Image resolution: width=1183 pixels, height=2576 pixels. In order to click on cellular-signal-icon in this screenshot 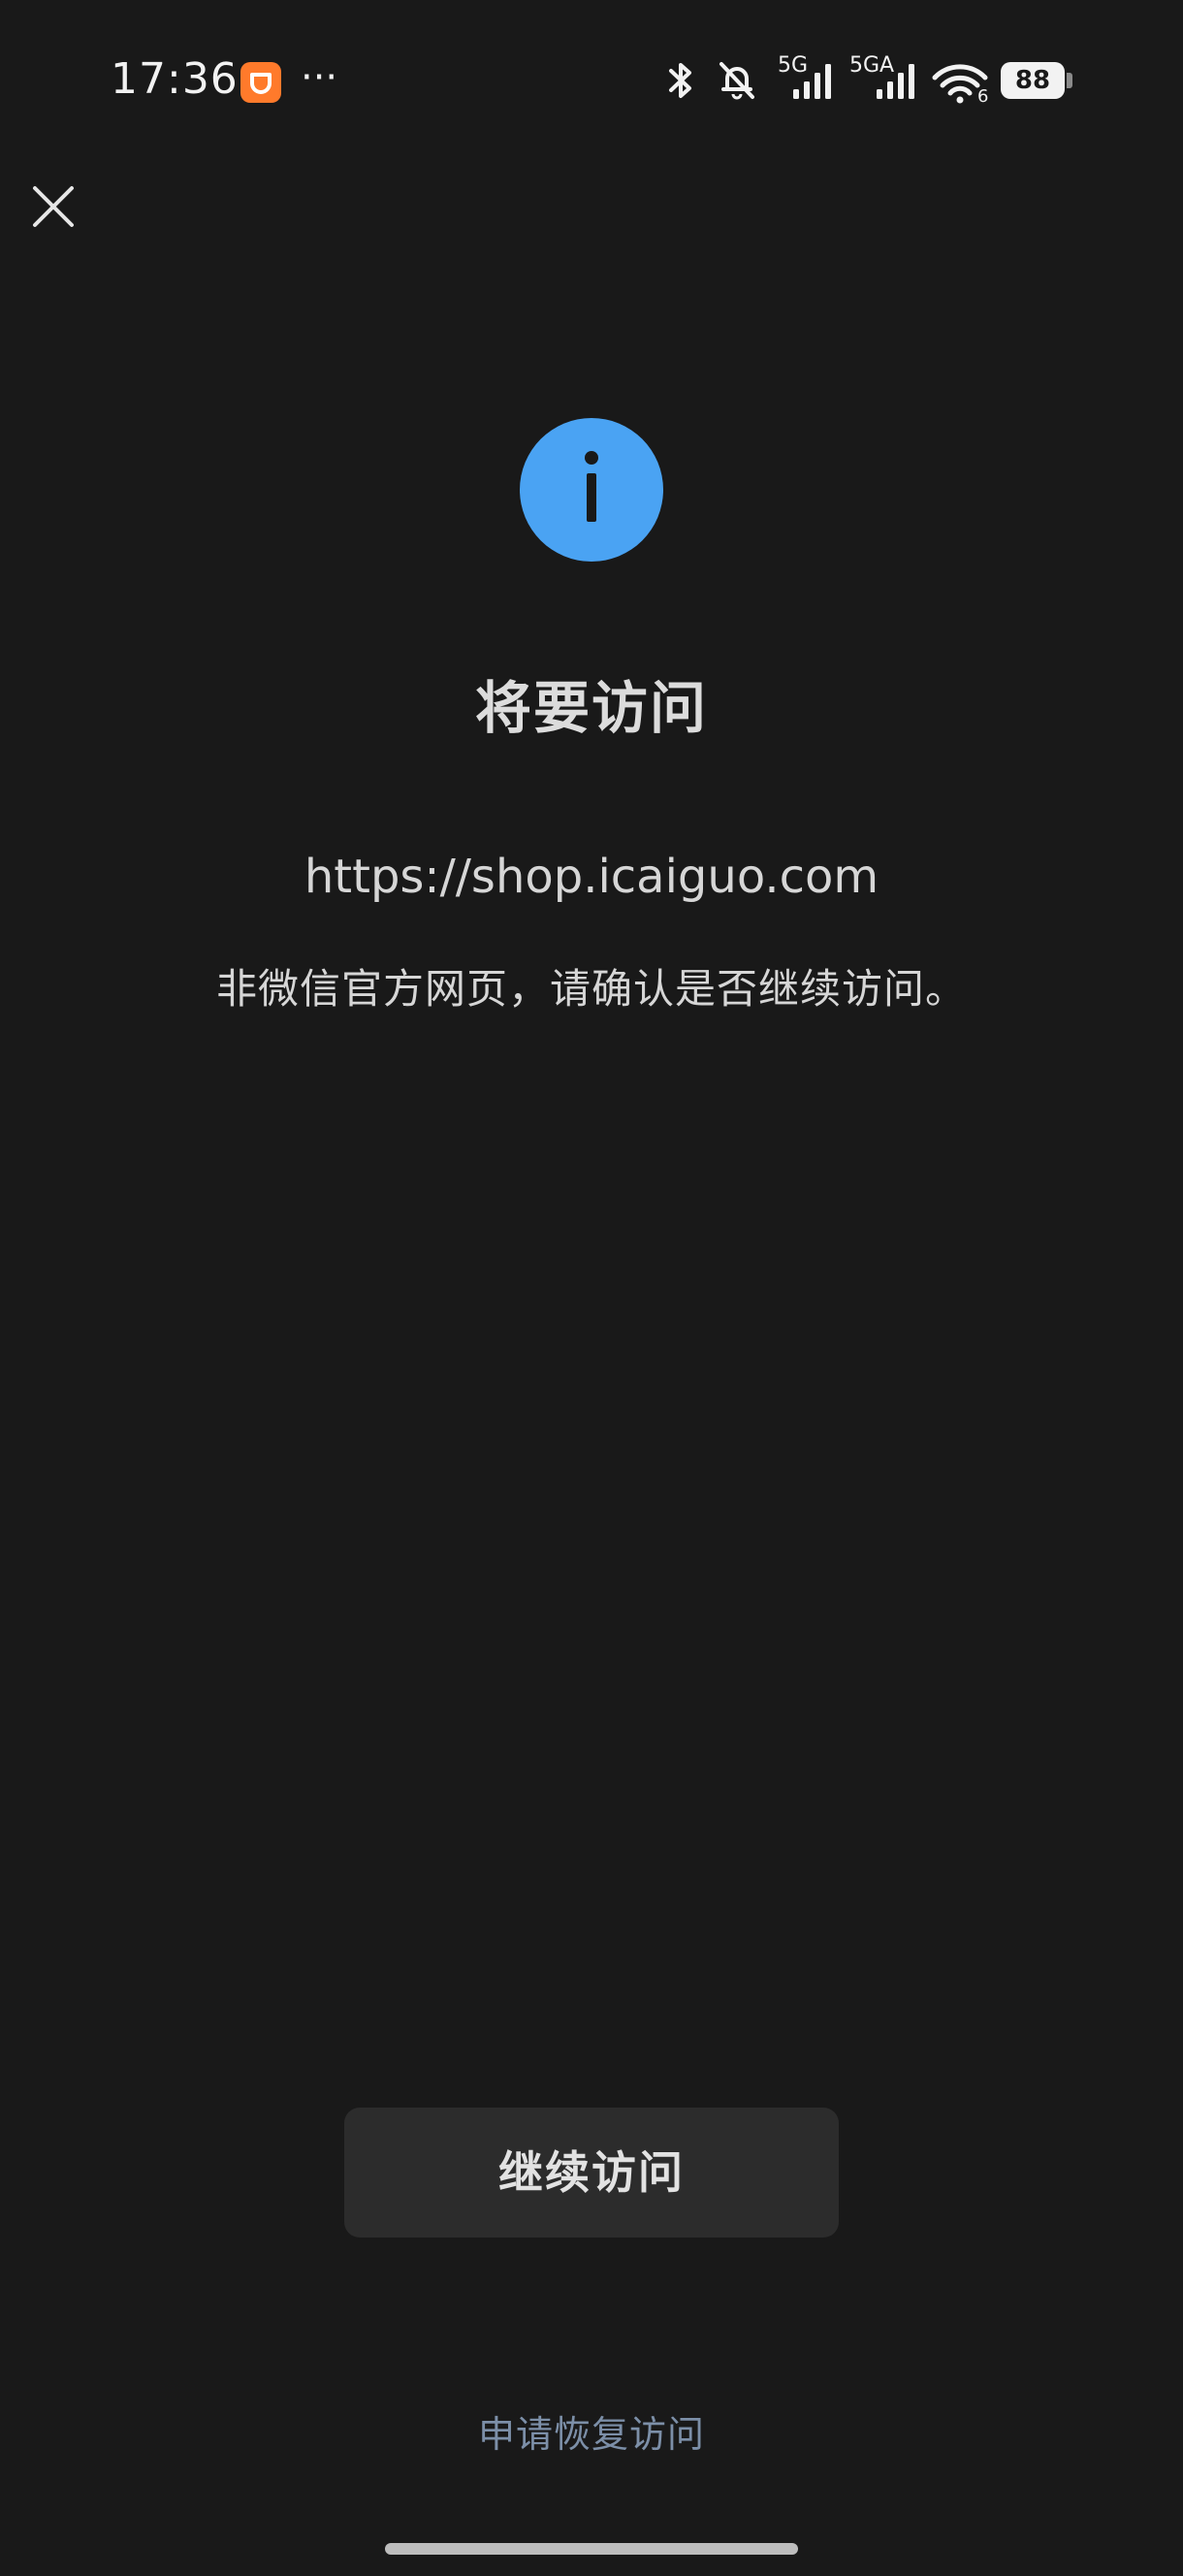, I will do `click(812, 81)`.